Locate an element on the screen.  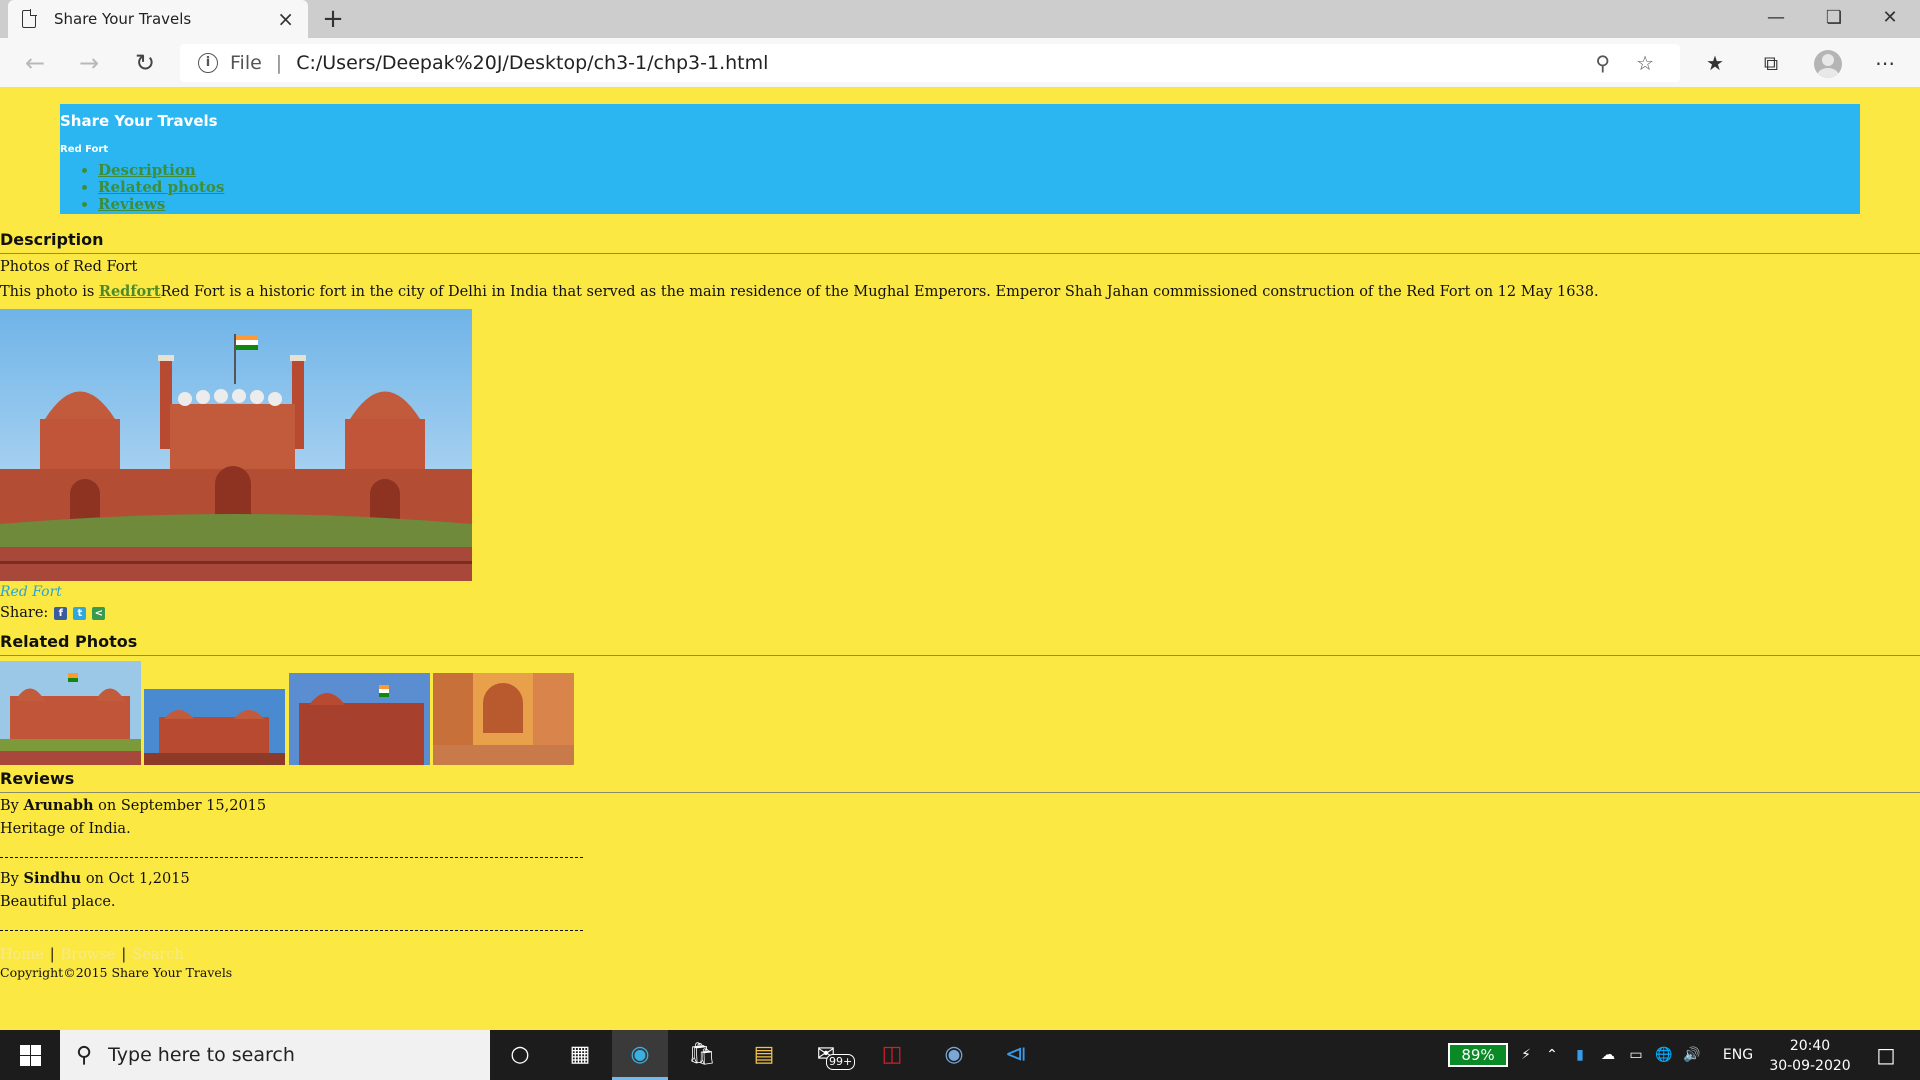
nav-item-description: Description is located at coordinates (161, 170).